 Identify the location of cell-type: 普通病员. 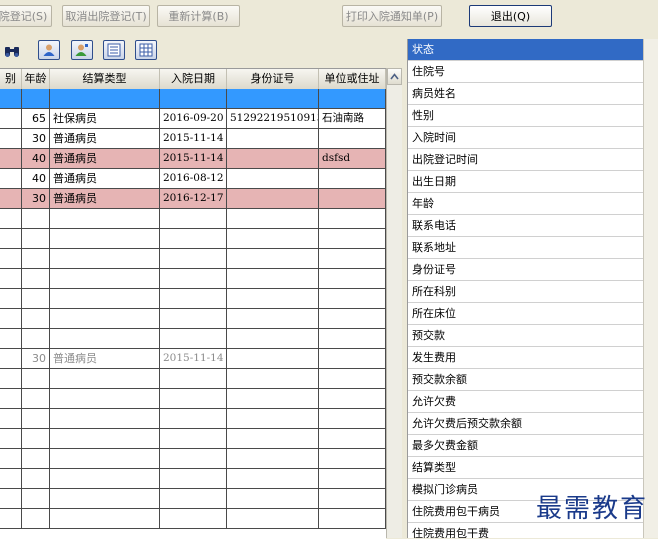
(105, 198).